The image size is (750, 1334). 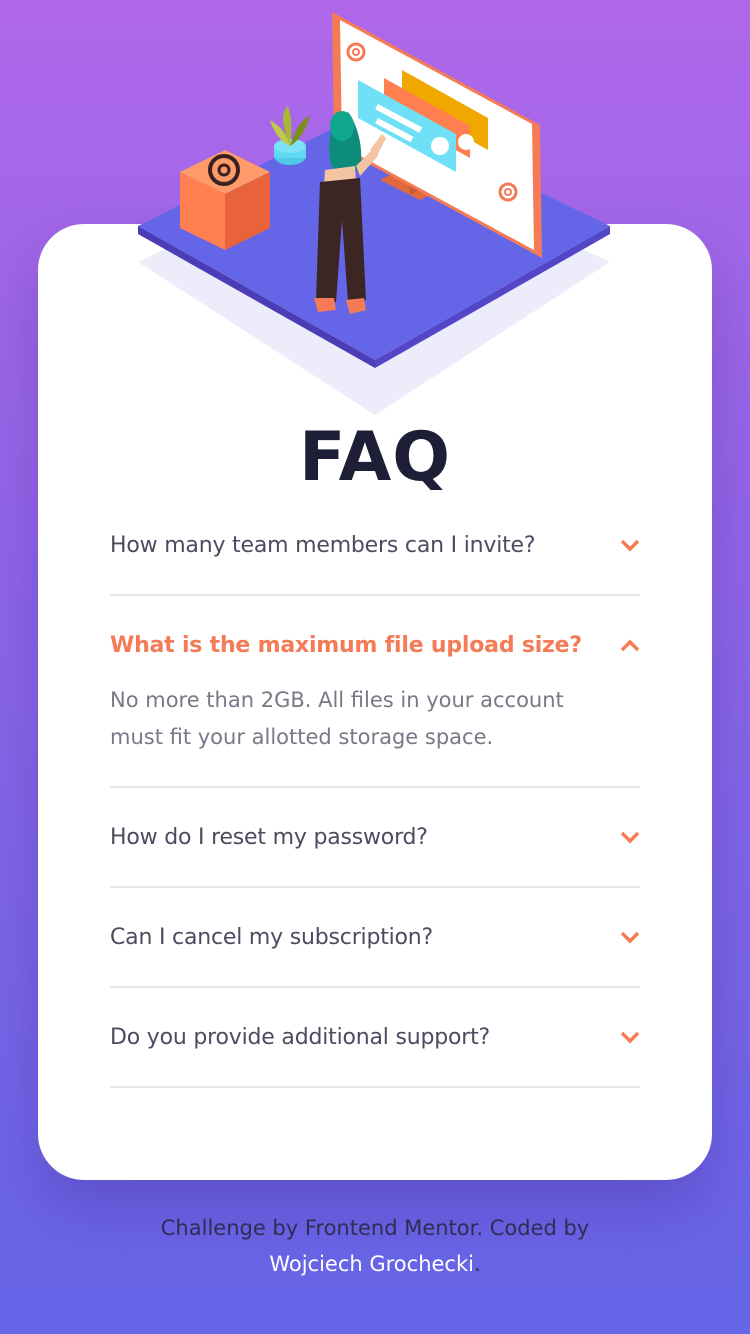 I want to click on faq-question-button: Can I cancel my subscription?, so click(x=375, y=937).